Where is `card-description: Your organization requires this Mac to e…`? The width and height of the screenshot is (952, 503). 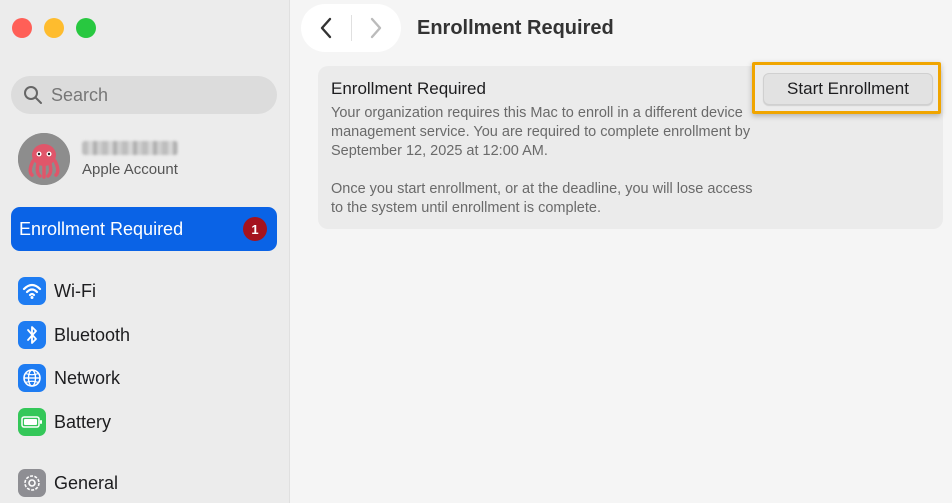
card-description: Your organization requires this Mac to e… is located at coordinates (546, 161).